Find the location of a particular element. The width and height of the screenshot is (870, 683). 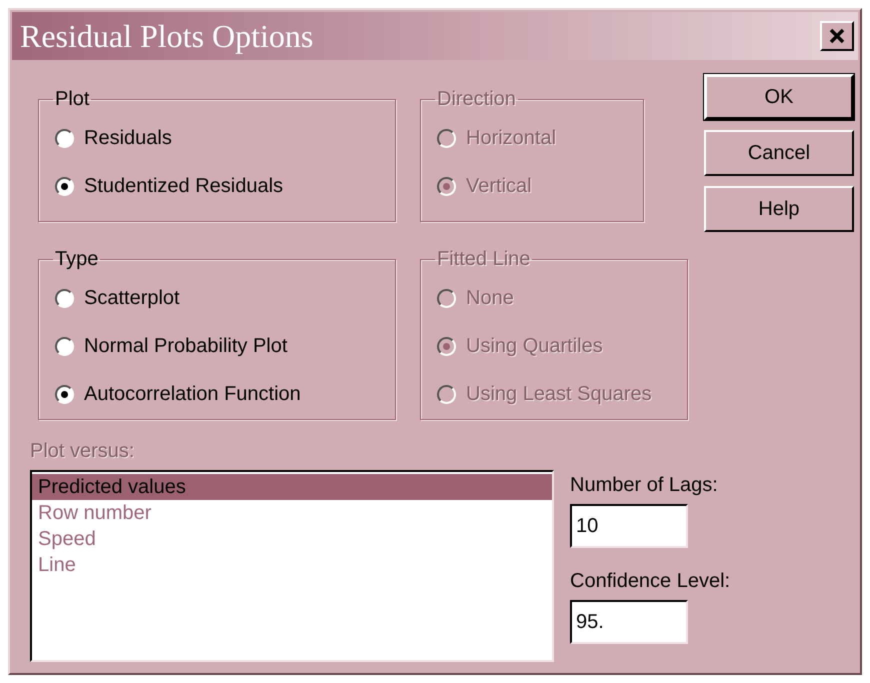

radio-label: Autocorrelation Function is located at coordinates (192, 394).